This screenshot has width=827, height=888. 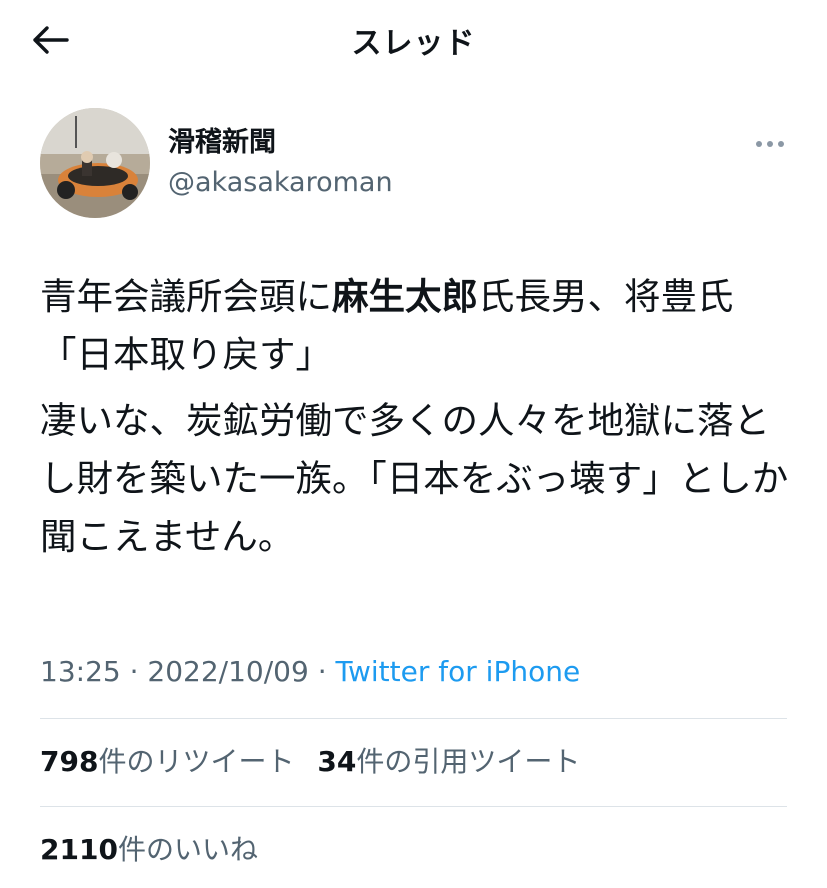 What do you see at coordinates (420, 326) in the screenshot?
I see `tweet-paragraph-1: 青年会議所会頭に麻生太郎氏長男、将豊氏「日本取り戻す」` at bounding box center [420, 326].